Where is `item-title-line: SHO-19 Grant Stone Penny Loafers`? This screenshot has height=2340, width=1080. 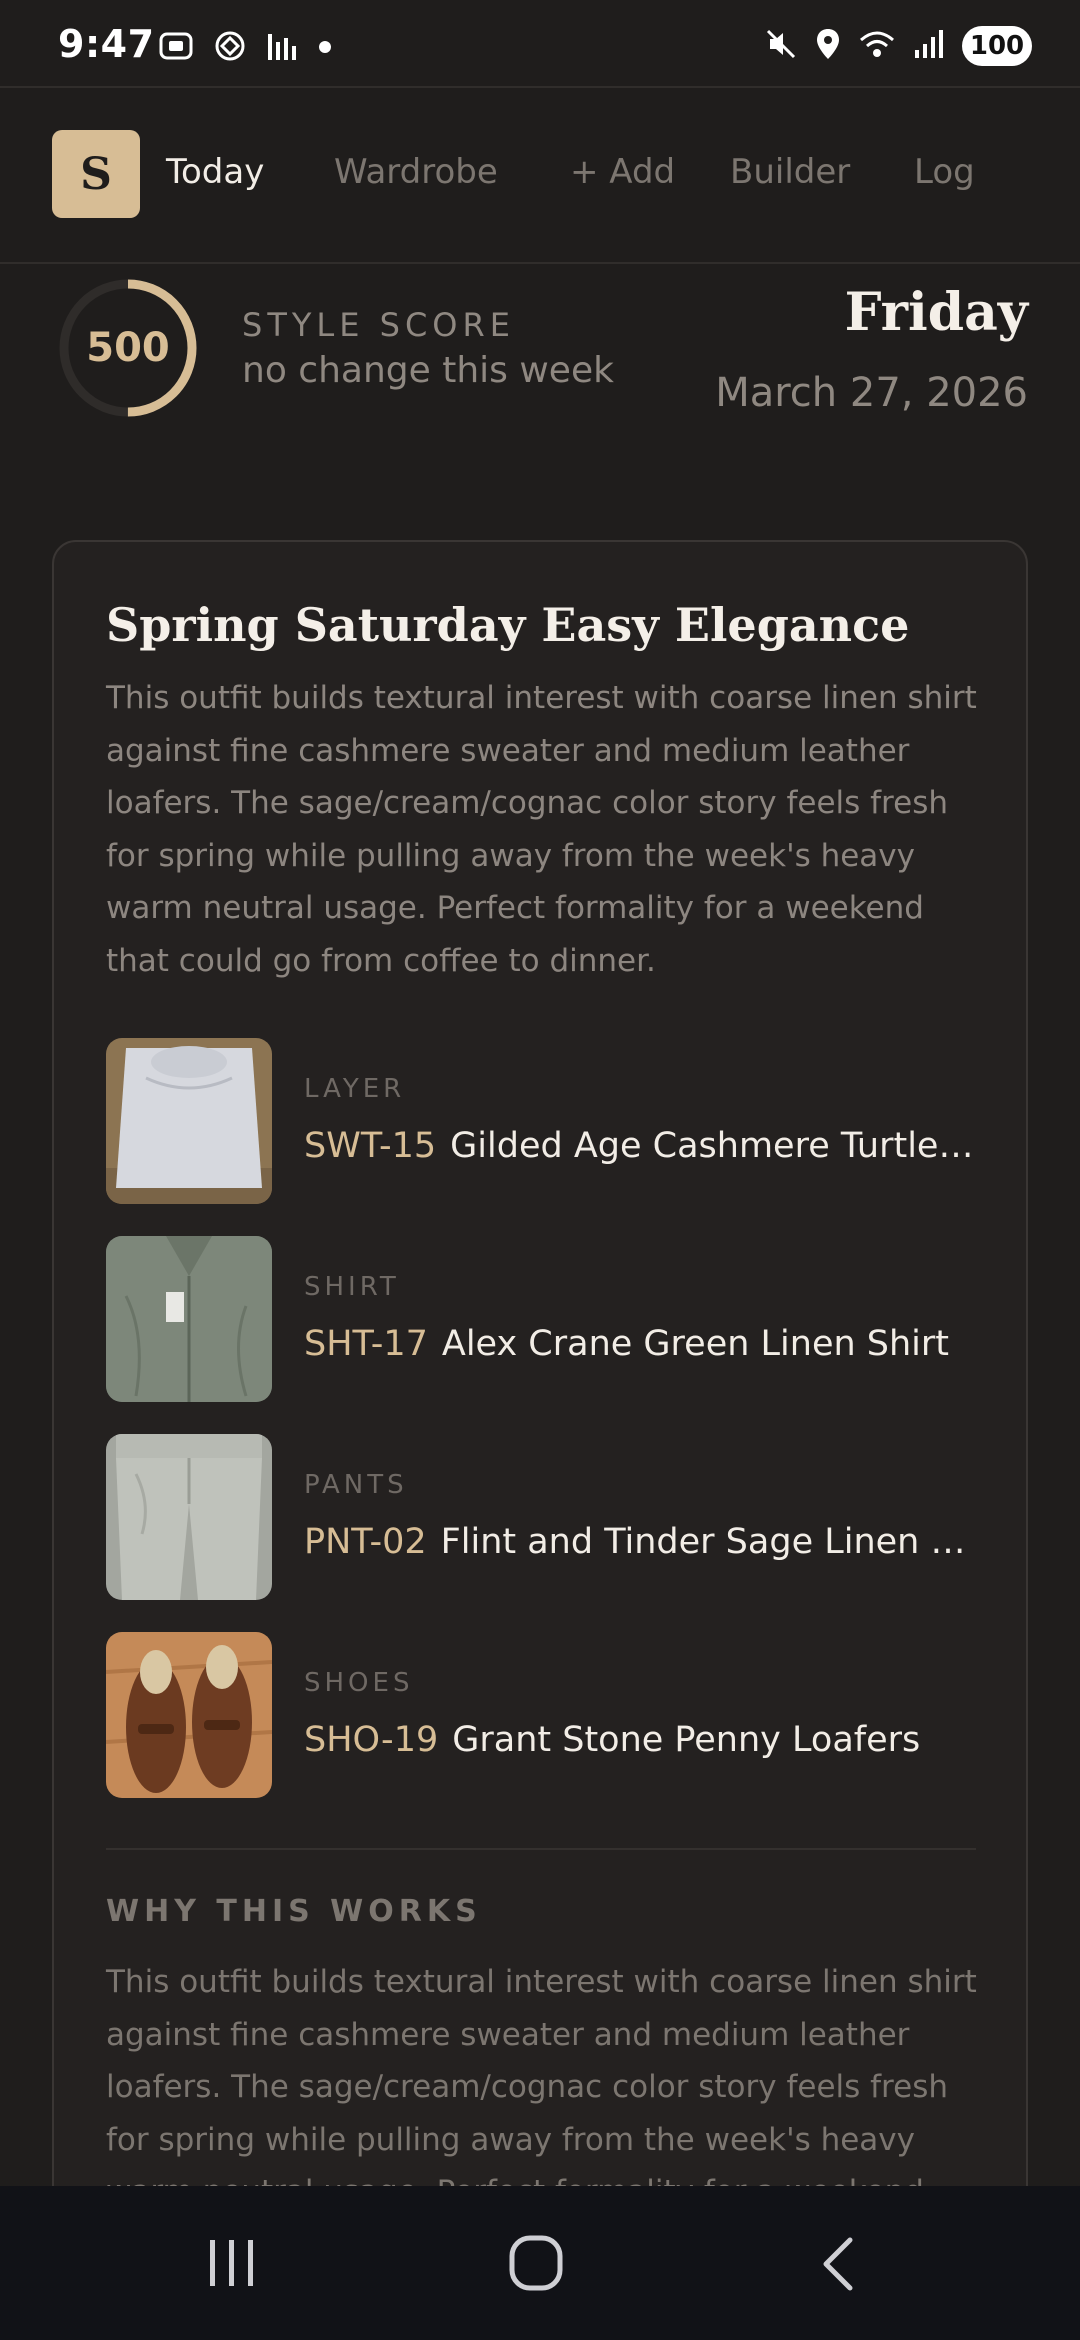 item-title-line: SHO-19 Grant Stone Penny Loafers is located at coordinates (639, 1740).